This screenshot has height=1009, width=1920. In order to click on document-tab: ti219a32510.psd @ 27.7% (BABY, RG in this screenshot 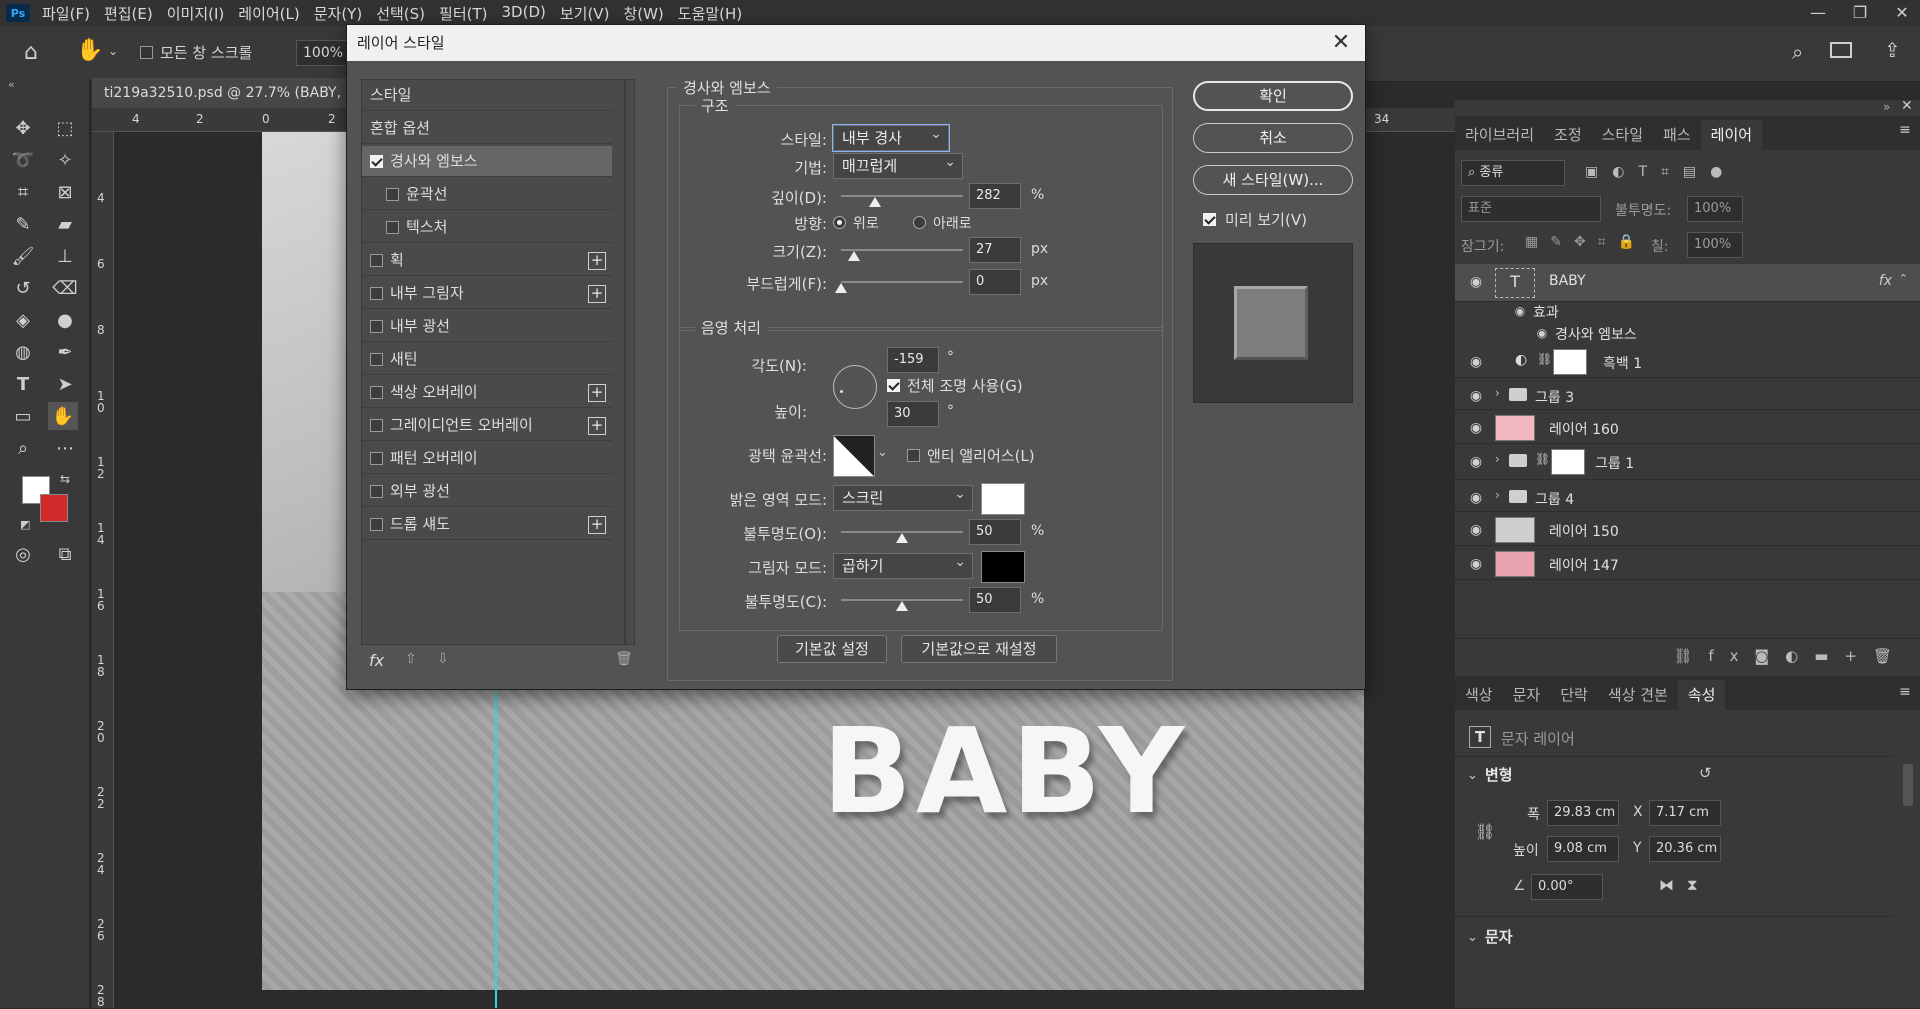, I will do `click(220, 93)`.